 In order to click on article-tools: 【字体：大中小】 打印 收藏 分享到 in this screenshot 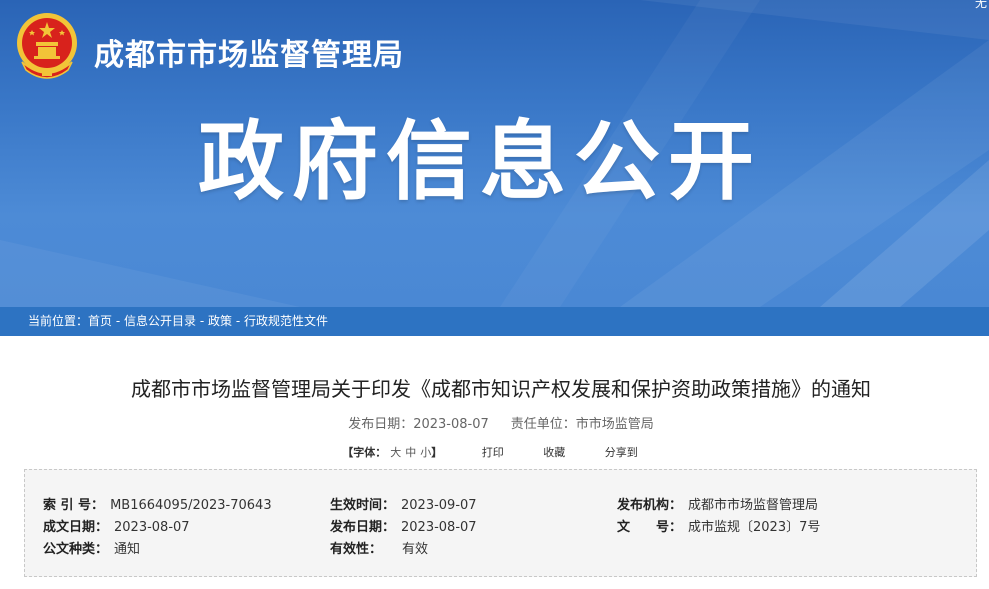, I will do `click(490, 452)`.